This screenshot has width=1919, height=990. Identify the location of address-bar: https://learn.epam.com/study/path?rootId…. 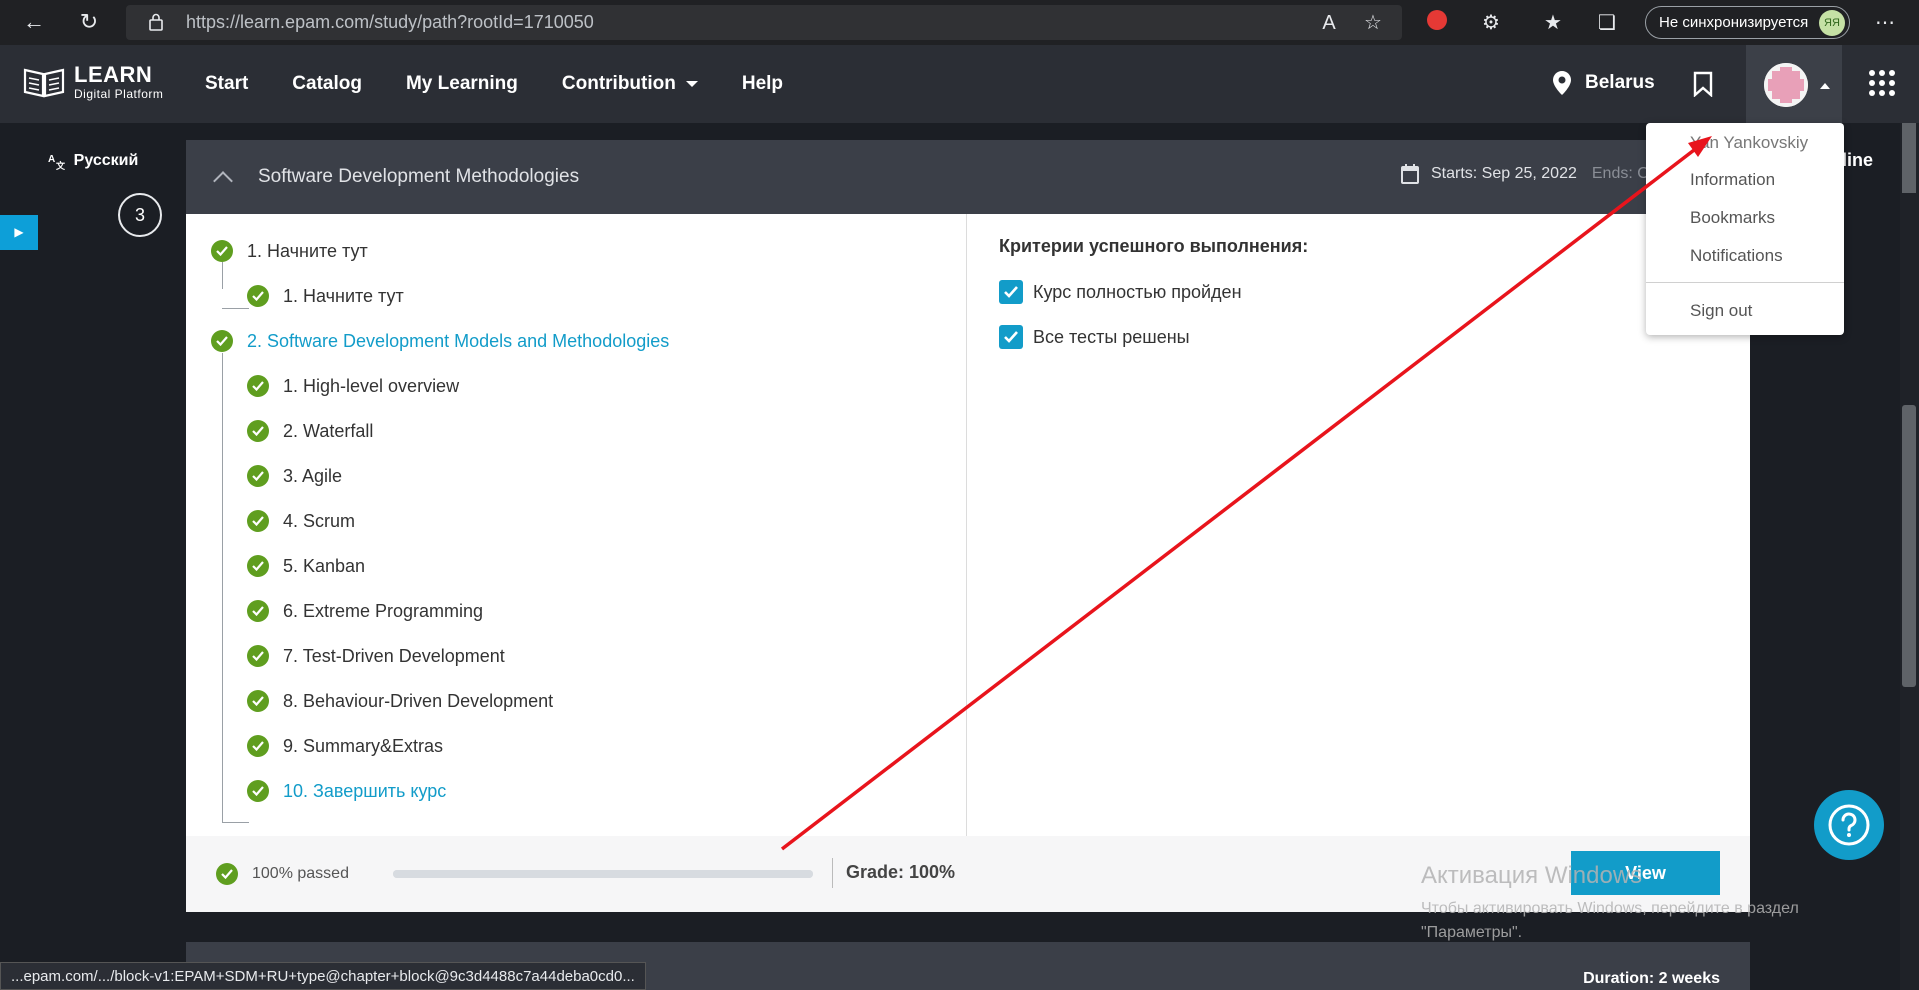
(764, 22).